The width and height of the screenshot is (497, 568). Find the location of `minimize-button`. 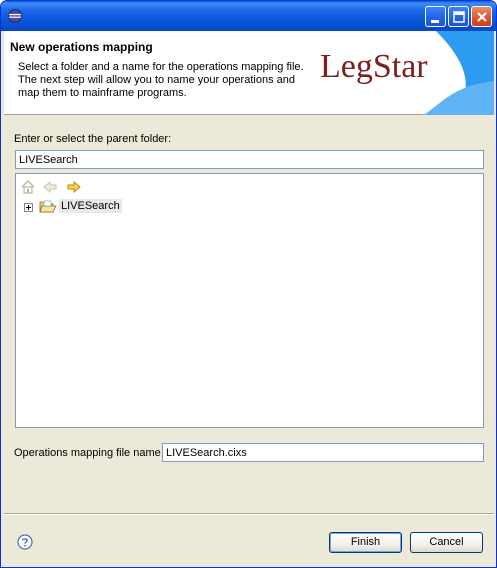

minimize-button is located at coordinates (435, 16).